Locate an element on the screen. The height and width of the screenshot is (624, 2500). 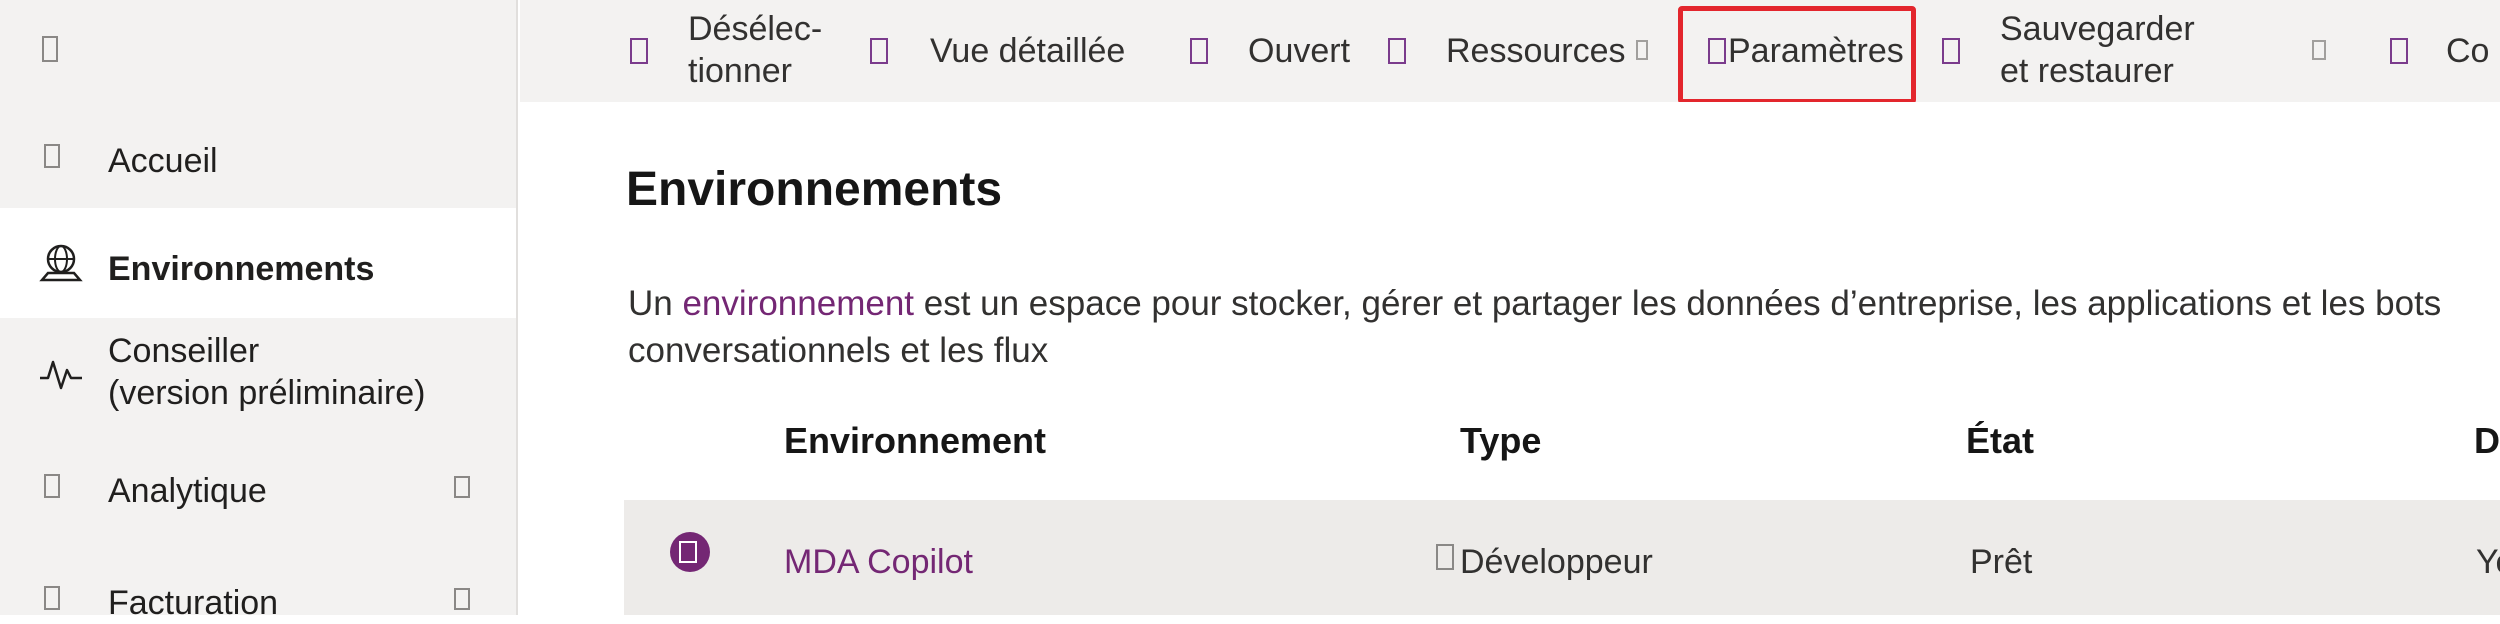
copy-icon is located at coordinates (2399, 51).